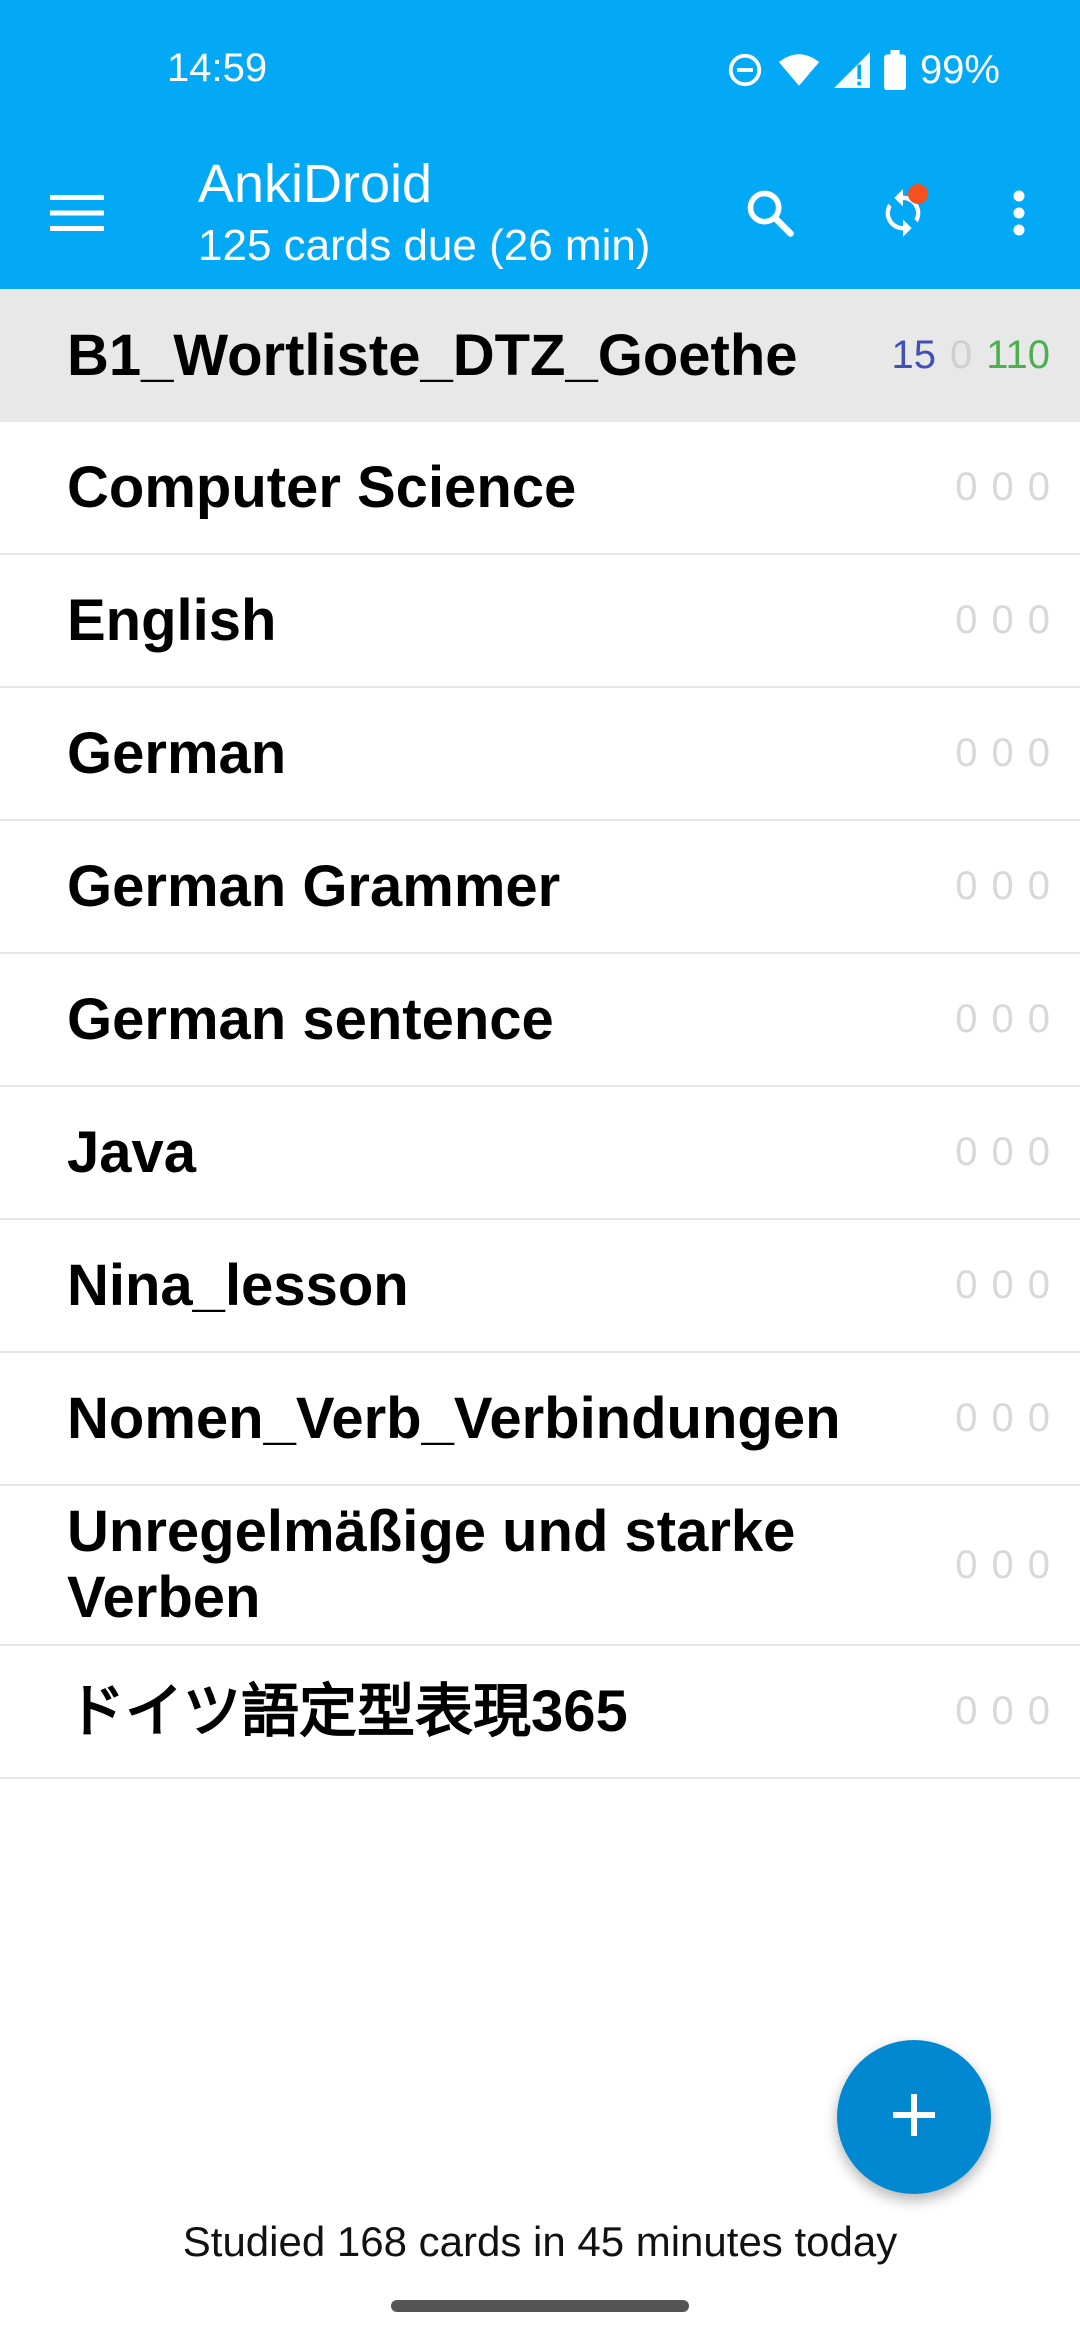 This screenshot has height=2340, width=1080. I want to click on add-button, so click(914, 2117).